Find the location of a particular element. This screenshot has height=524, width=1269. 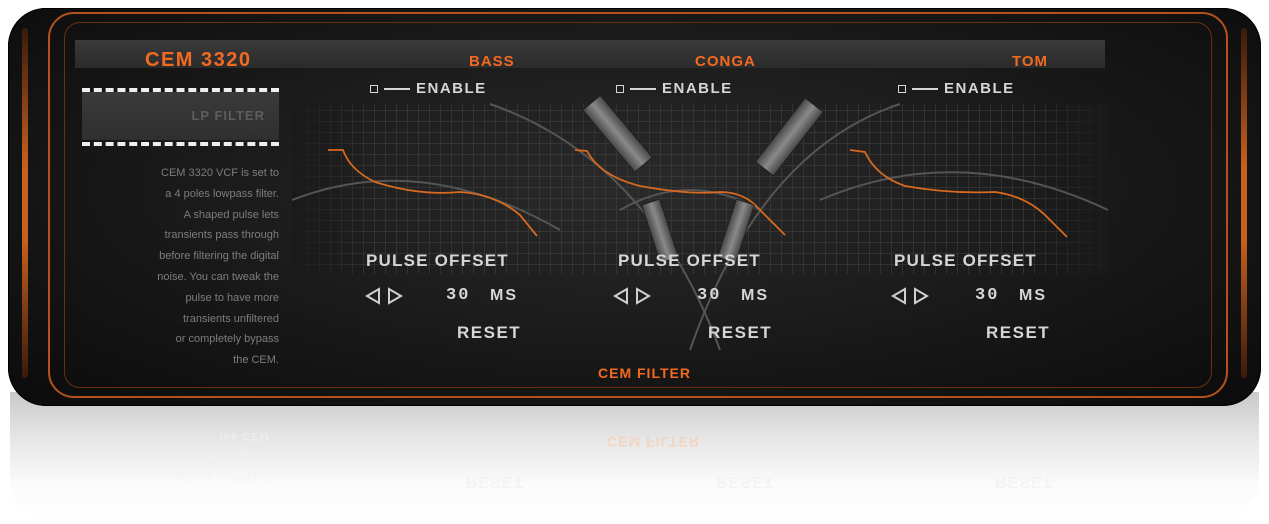

reflection-footer: CEM FILTER is located at coordinates (653, 442).